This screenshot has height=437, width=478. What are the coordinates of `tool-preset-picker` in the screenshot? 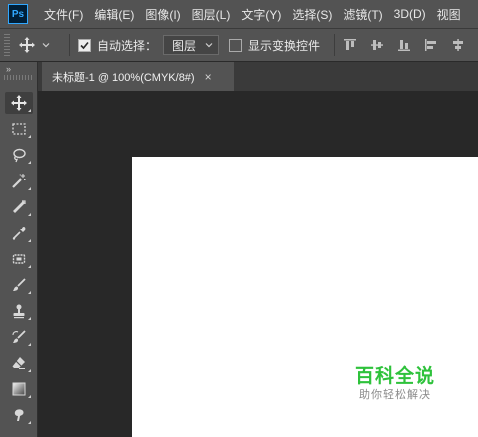 It's located at (34, 45).